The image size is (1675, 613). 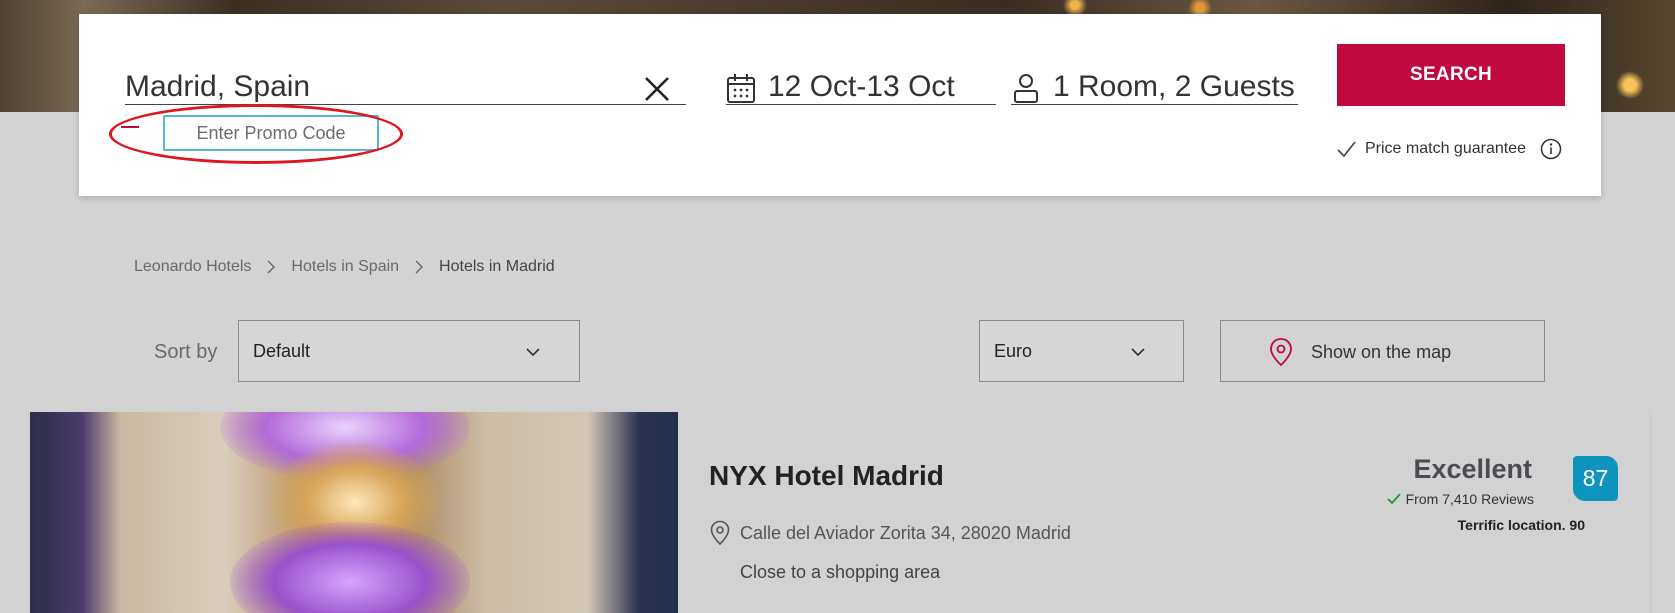 I want to click on breadcrumb-link-leonardo-hotels: Leonardo Hotels, so click(x=192, y=267).